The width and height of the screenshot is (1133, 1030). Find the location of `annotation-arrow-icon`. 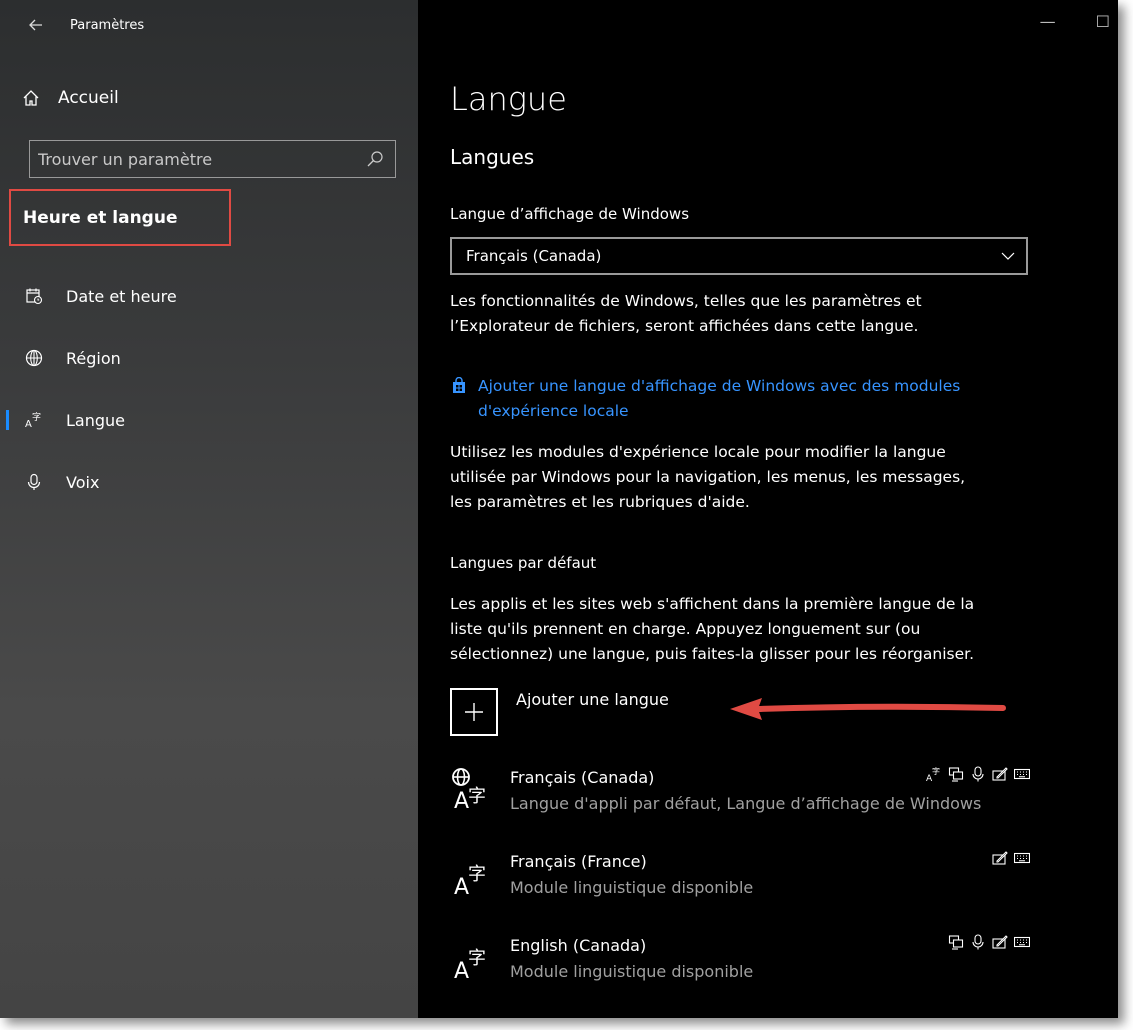

annotation-arrow-icon is located at coordinates (868, 709).